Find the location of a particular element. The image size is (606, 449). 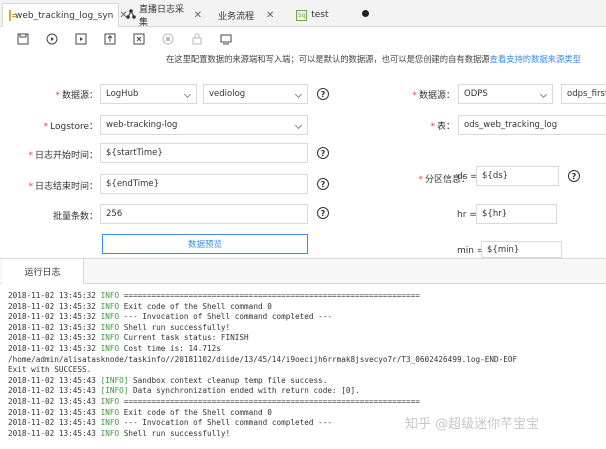

batch-size-label: 批量条数： is located at coordinates (75, 217).